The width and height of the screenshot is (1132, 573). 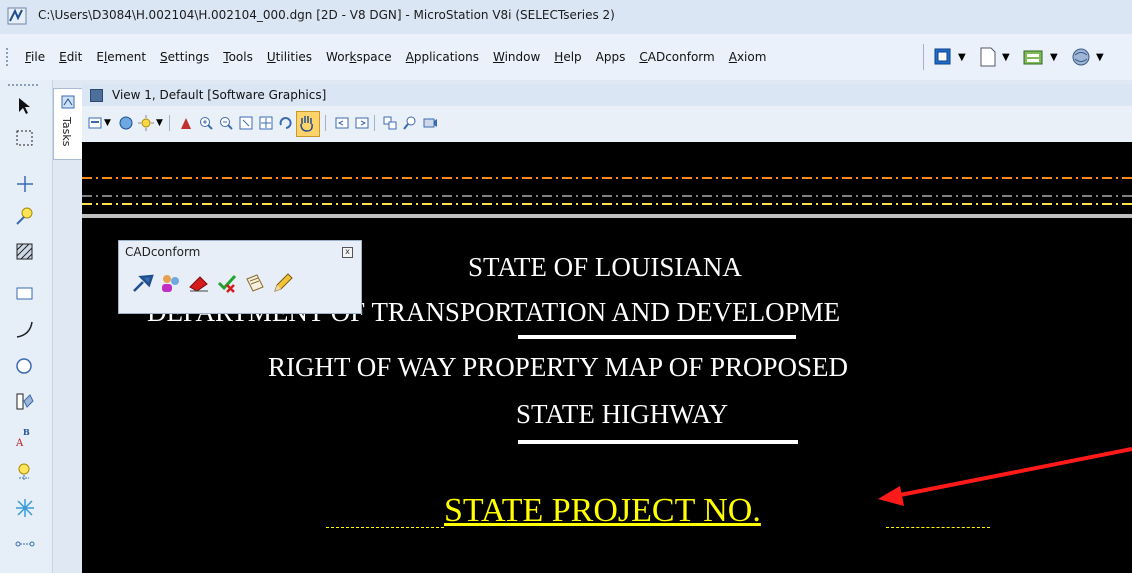 What do you see at coordinates (255, 283) in the screenshot?
I see `clipboard-icon` at bounding box center [255, 283].